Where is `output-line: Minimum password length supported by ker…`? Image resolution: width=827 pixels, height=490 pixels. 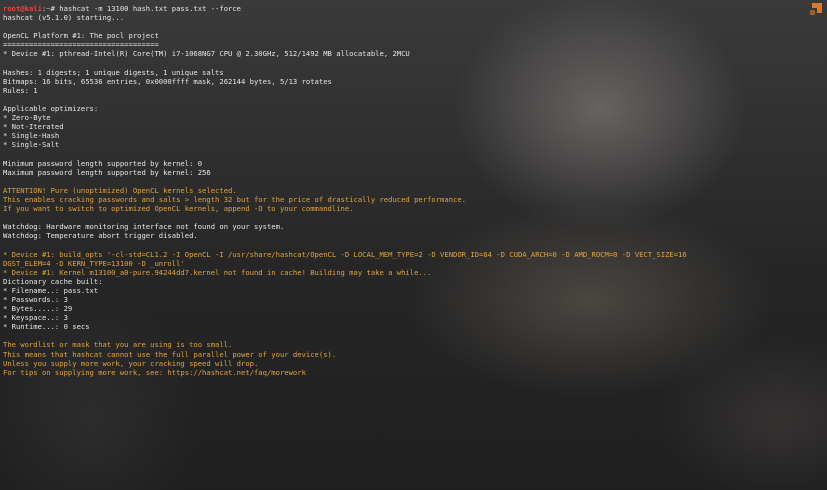 output-line: Minimum password length supported by ker… is located at coordinates (103, 163).